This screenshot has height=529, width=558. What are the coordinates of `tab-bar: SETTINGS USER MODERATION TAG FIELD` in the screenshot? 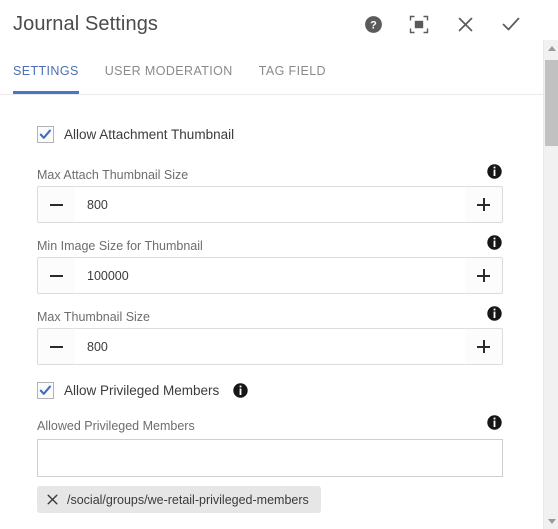 It's located at (271, 71).